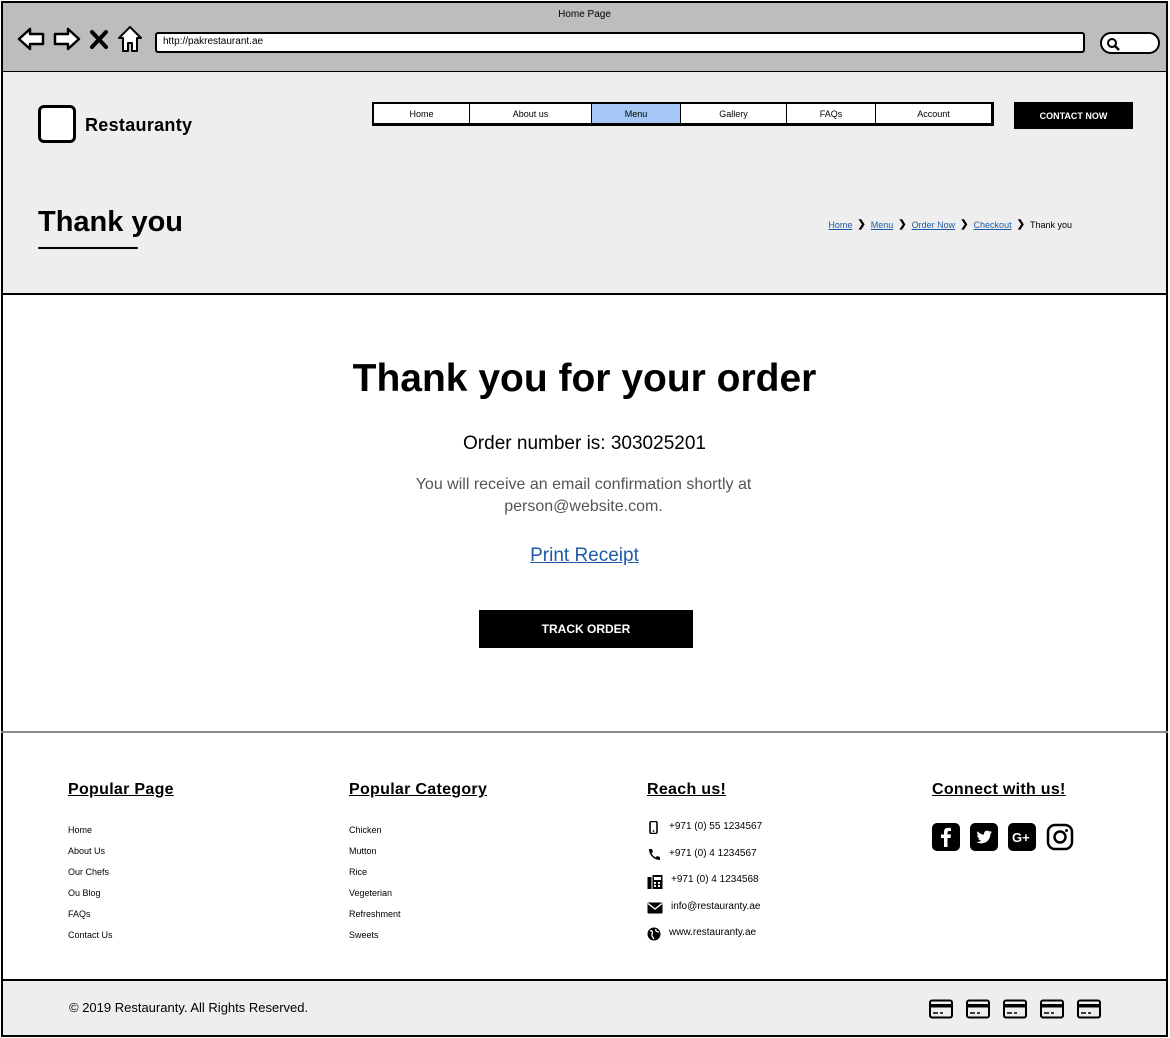 This screenshot has width=1170, height=1038. Describe the element at coordinates (840, 225) in the screenshot. I see `breadcrumb-home: Home` at that location.